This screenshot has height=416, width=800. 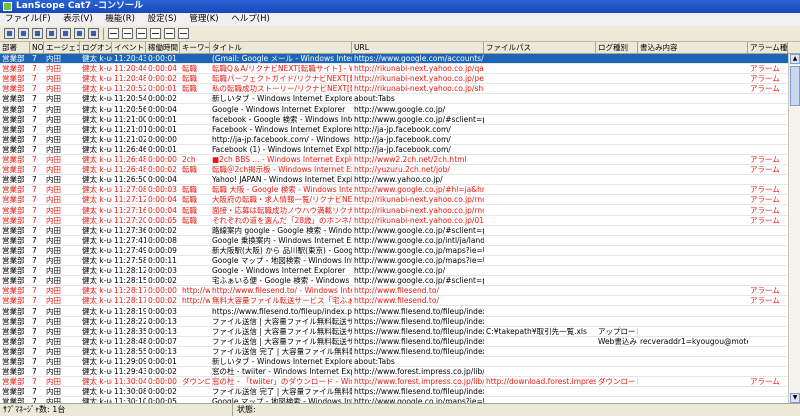 I want to click on toolbar-layout-2-icon, so click(x=127, y=33).